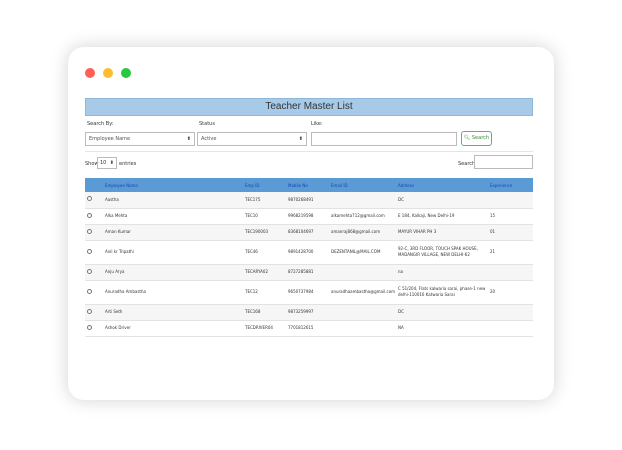  Describe the element at coordinates (417, 231) in the screenshot. I see `cell-address: MAYUR VIHAR PH 3` at that location.